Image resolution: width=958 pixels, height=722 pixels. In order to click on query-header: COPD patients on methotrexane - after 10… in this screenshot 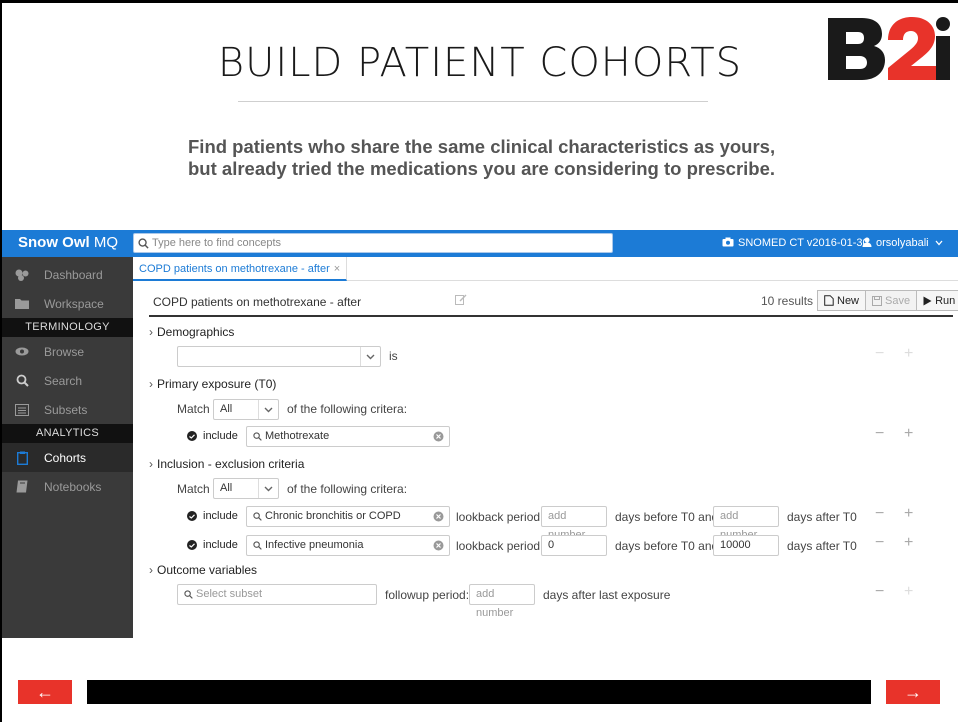, I will do `click(553, 300)`.